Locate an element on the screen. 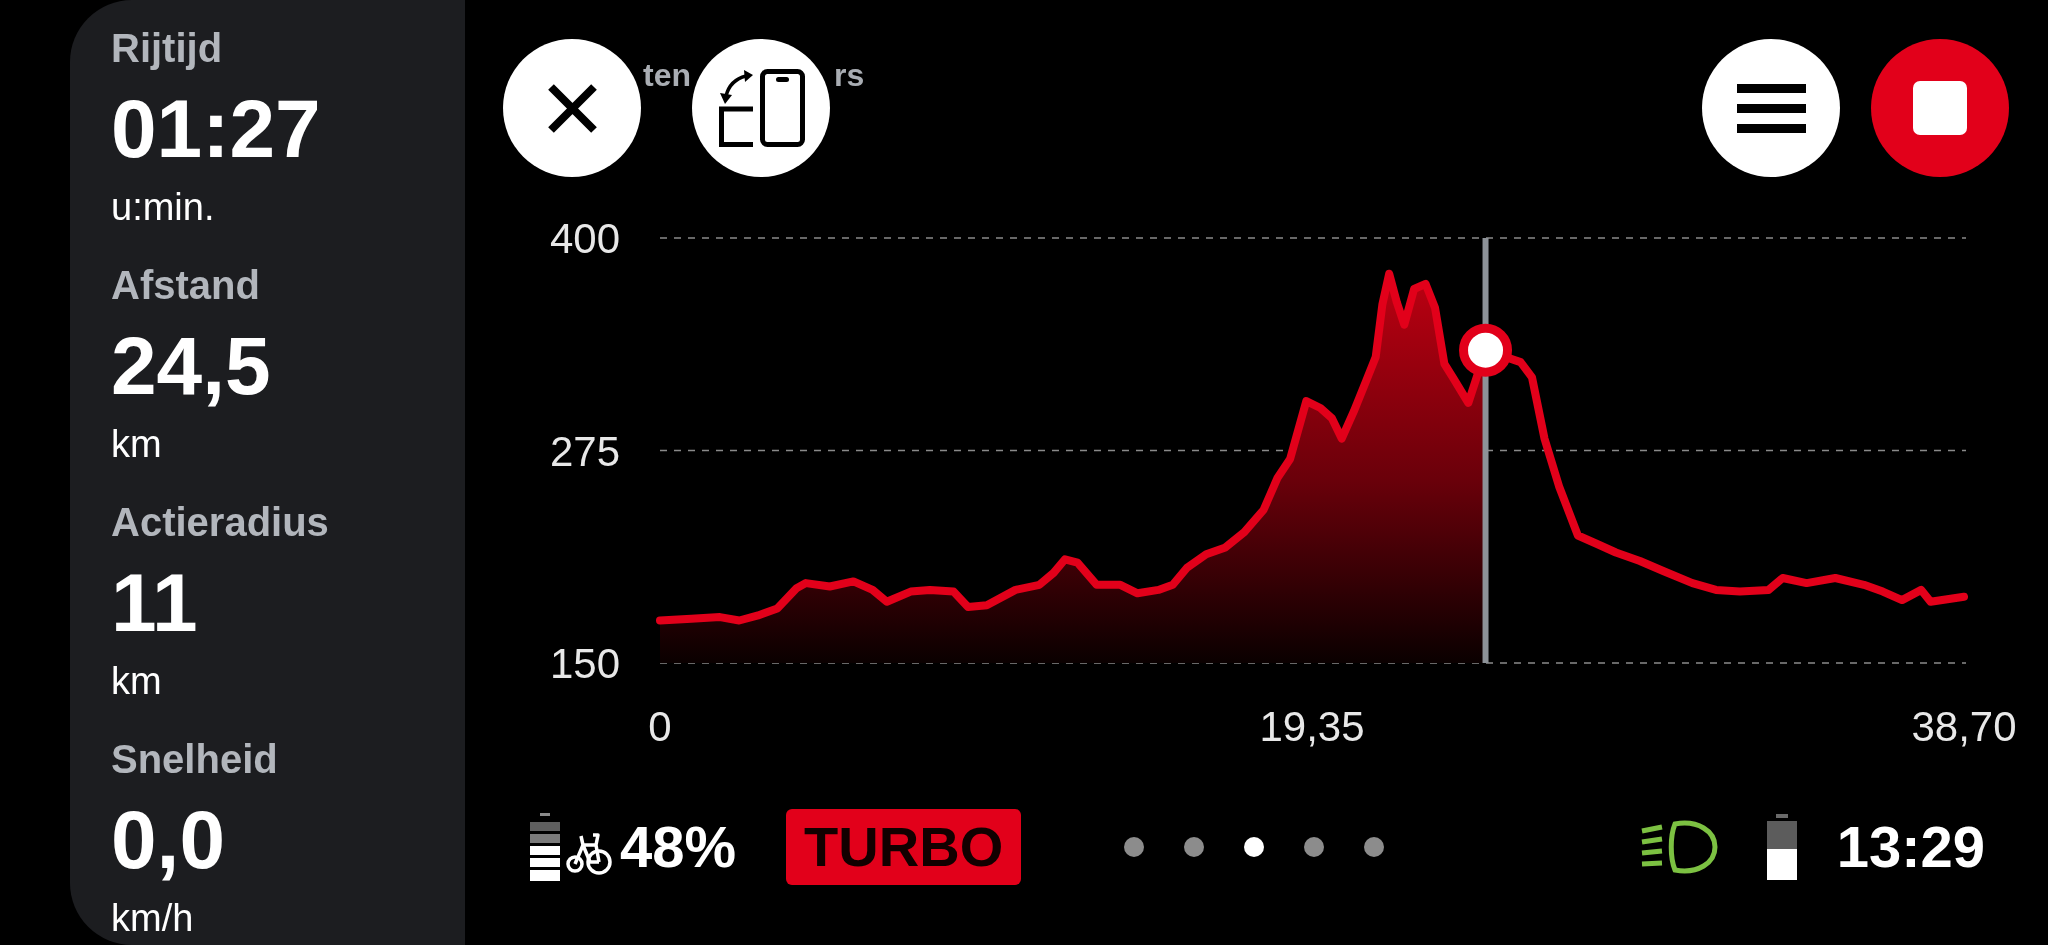 Image resolution: width=2048 pixels, height=945 pixels. bike-battery-icon is located at coordinates (545, 847).